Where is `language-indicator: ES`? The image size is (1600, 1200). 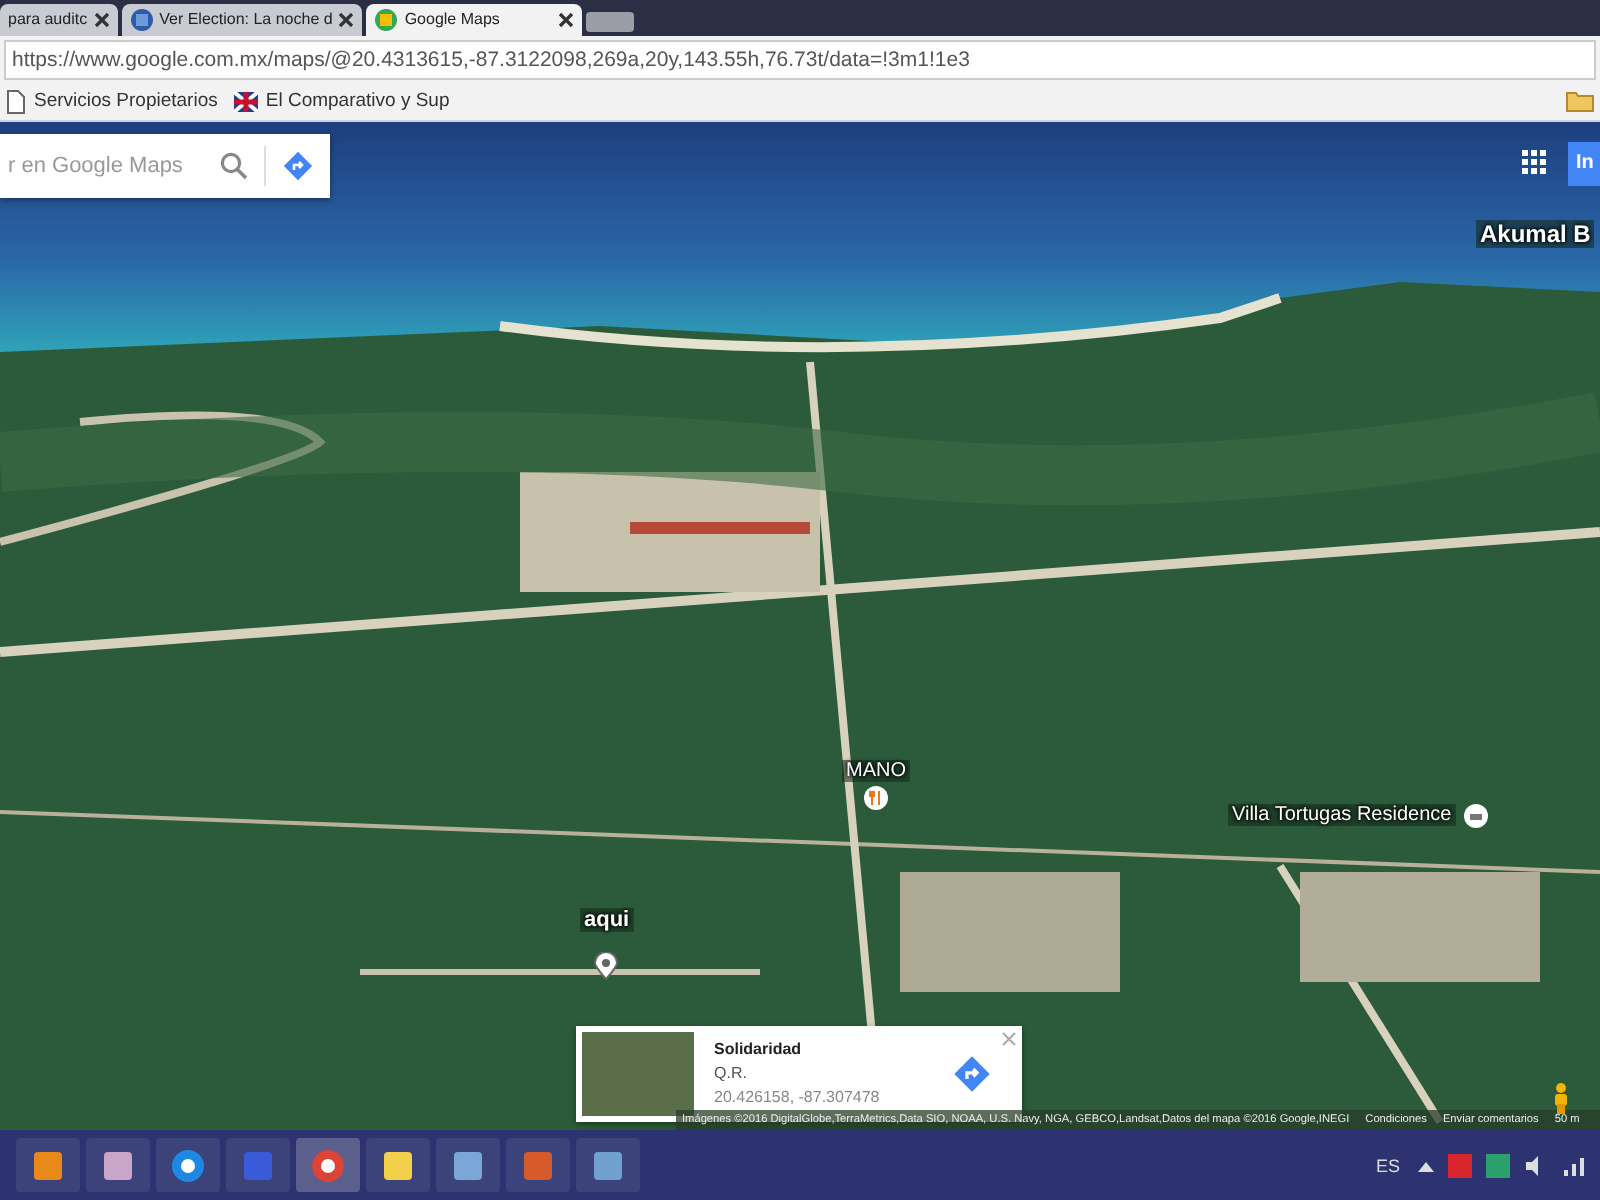 language-indicator: ES is located at coordinates (1387, 1165).